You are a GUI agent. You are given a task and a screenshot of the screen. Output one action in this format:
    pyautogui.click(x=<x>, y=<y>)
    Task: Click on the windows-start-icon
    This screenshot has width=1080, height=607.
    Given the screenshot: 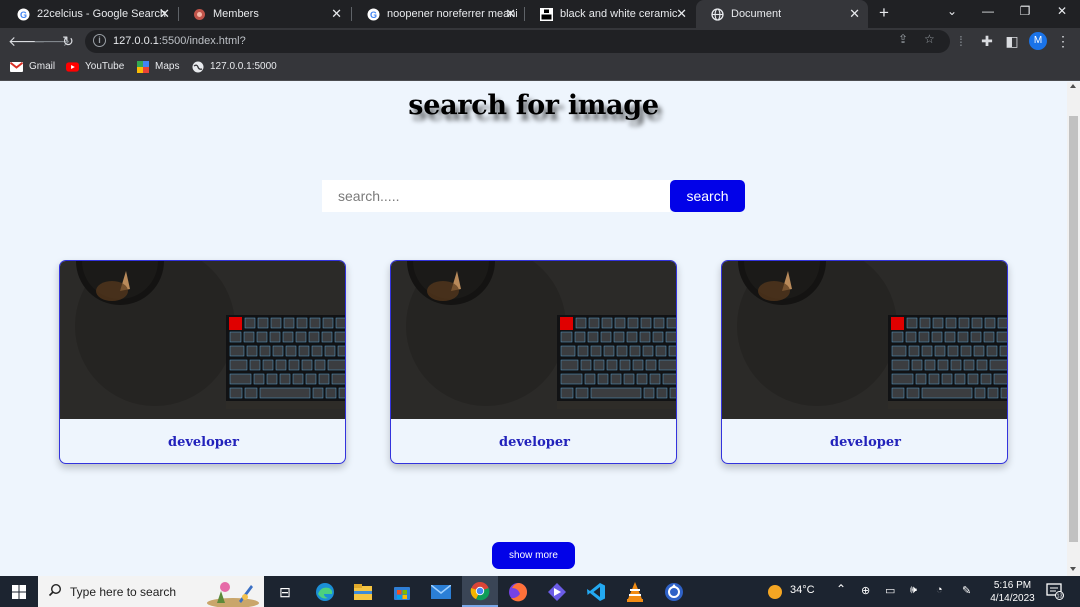 What is the action you would take?
    pyautogui.click(x=19, y=592)
    